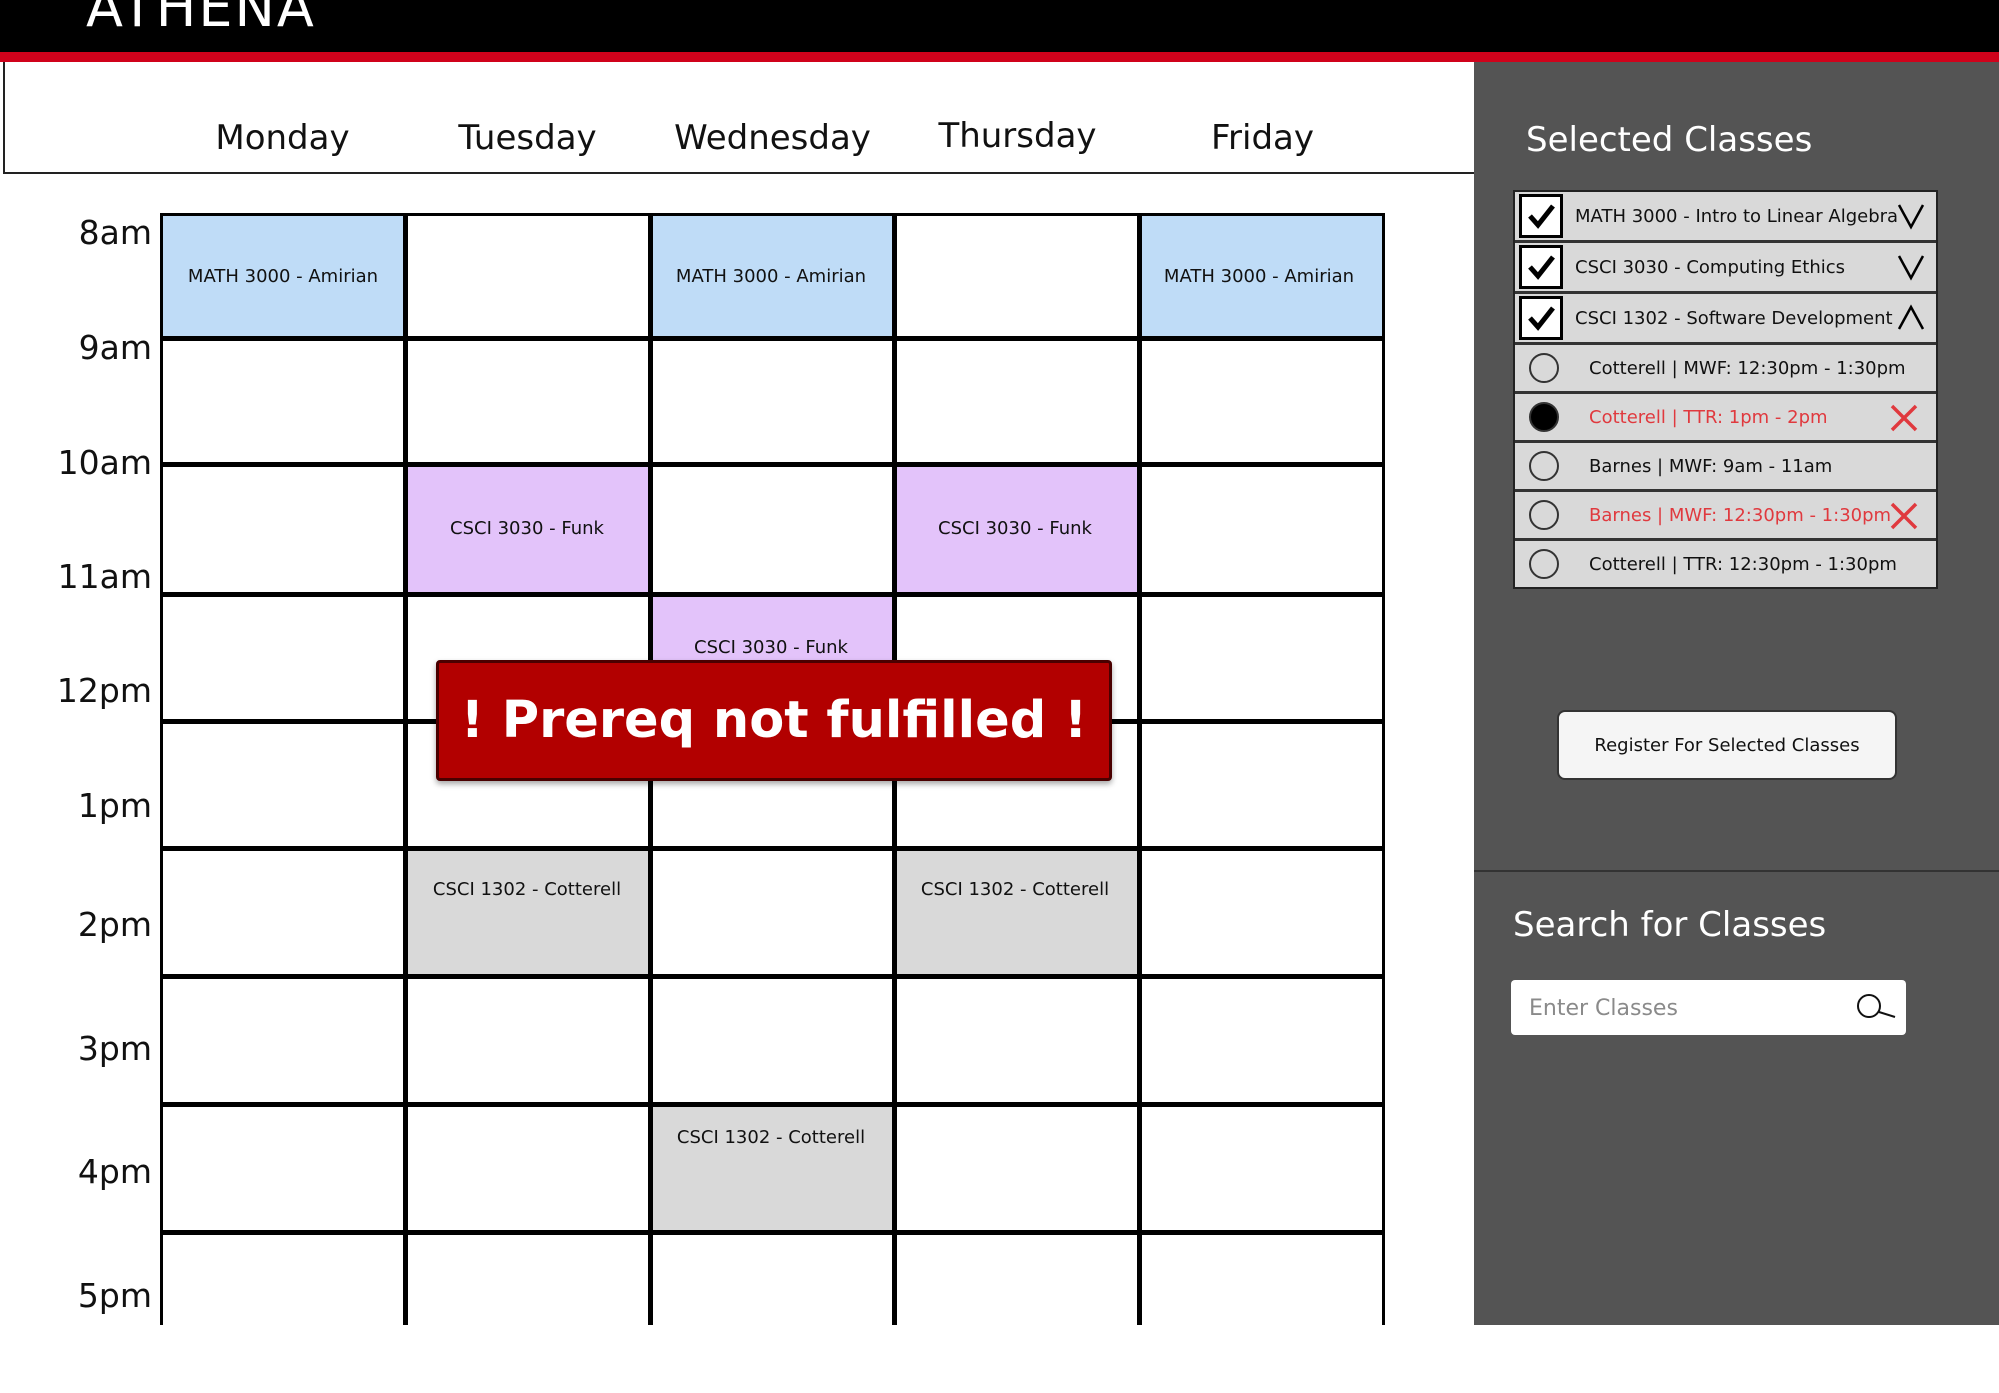  What do you see at coordinates (104, 576) in the screenshot?
I see `time-label-11am: 11am` at bounding box center [104, 576].